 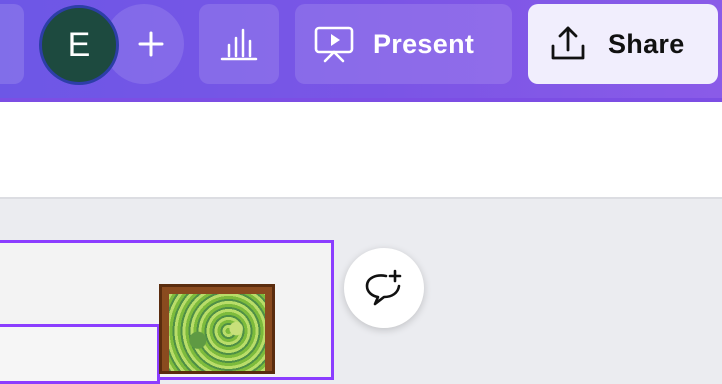 I want to click on framed-painting-image, so click(x=217, y=329).